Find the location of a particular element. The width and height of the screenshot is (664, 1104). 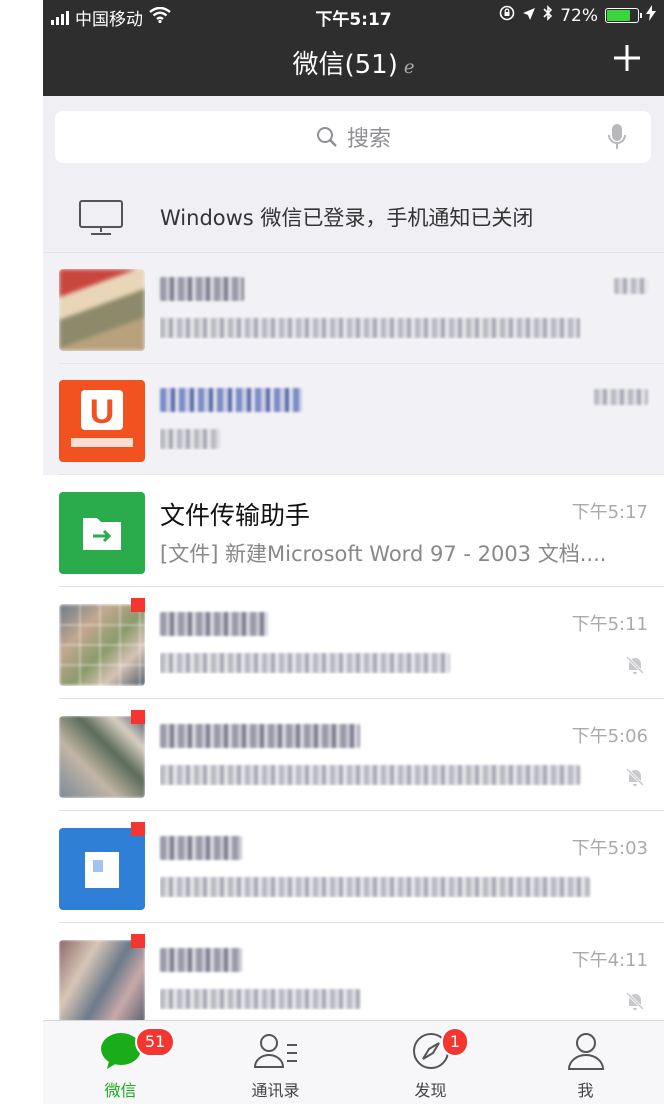

chat-row is located at coordinates (353, 308).